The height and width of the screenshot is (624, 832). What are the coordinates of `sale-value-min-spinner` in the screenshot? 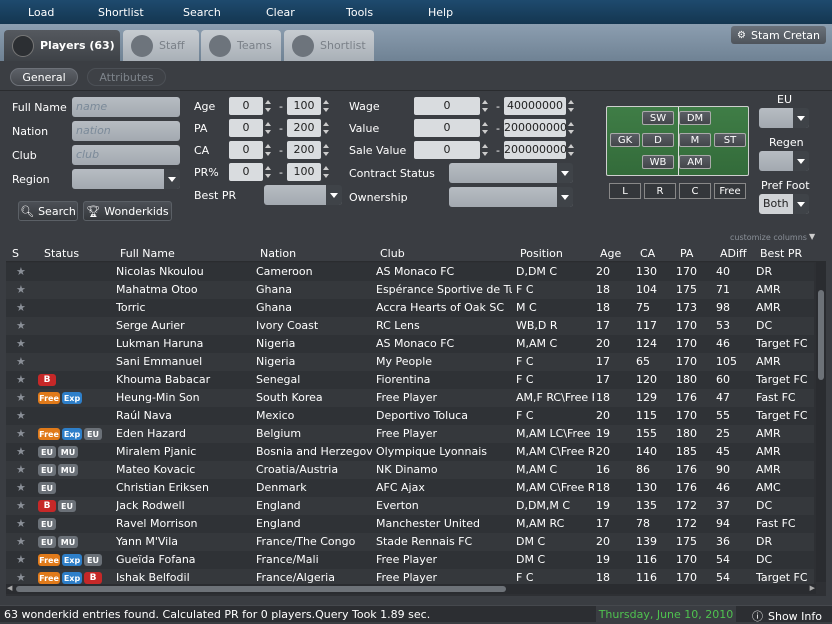 It's located at (485, 150).